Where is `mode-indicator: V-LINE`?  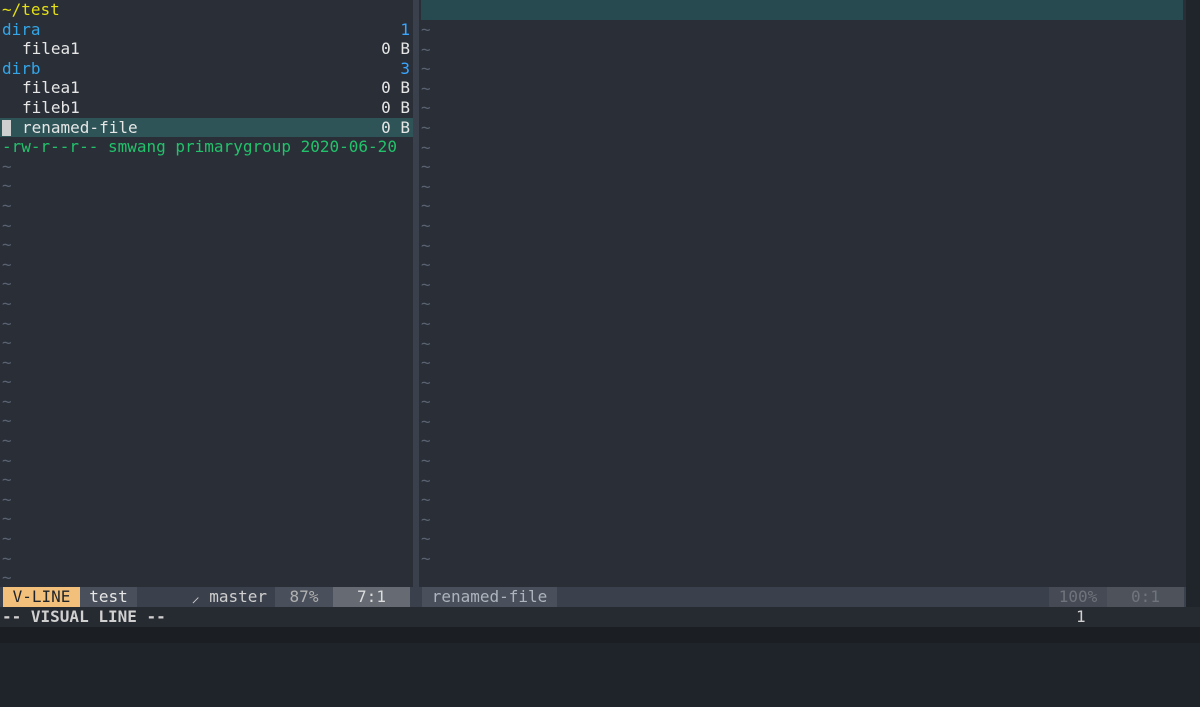 mode-indicator: V-LINE is located at coordinates (41, 597).